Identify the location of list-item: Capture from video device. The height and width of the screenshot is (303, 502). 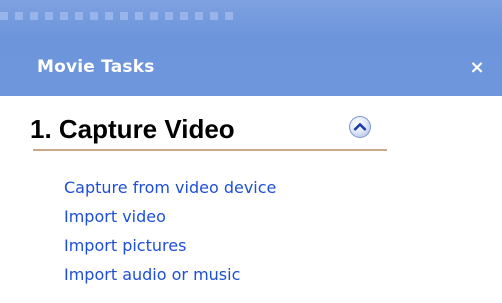
(170, 187).